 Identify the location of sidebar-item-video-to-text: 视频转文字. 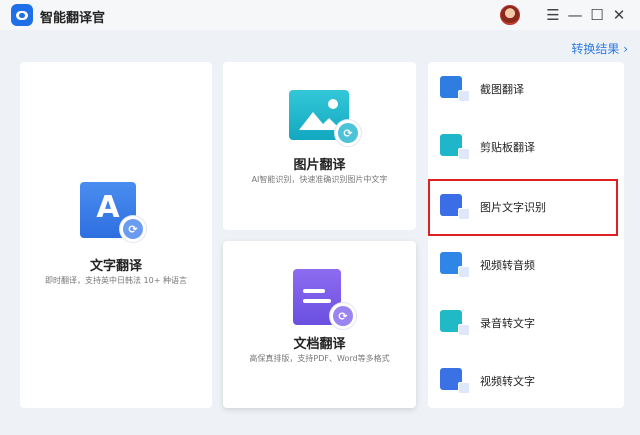
(526, 381).